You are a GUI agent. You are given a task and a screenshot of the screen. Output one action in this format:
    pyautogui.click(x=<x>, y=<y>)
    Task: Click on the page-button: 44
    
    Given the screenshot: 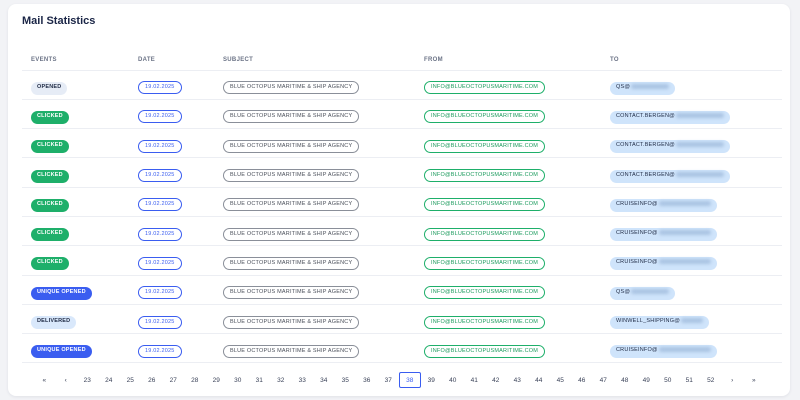 What is the action you would take?
    pyautogui.click(x=539, y=380)
    